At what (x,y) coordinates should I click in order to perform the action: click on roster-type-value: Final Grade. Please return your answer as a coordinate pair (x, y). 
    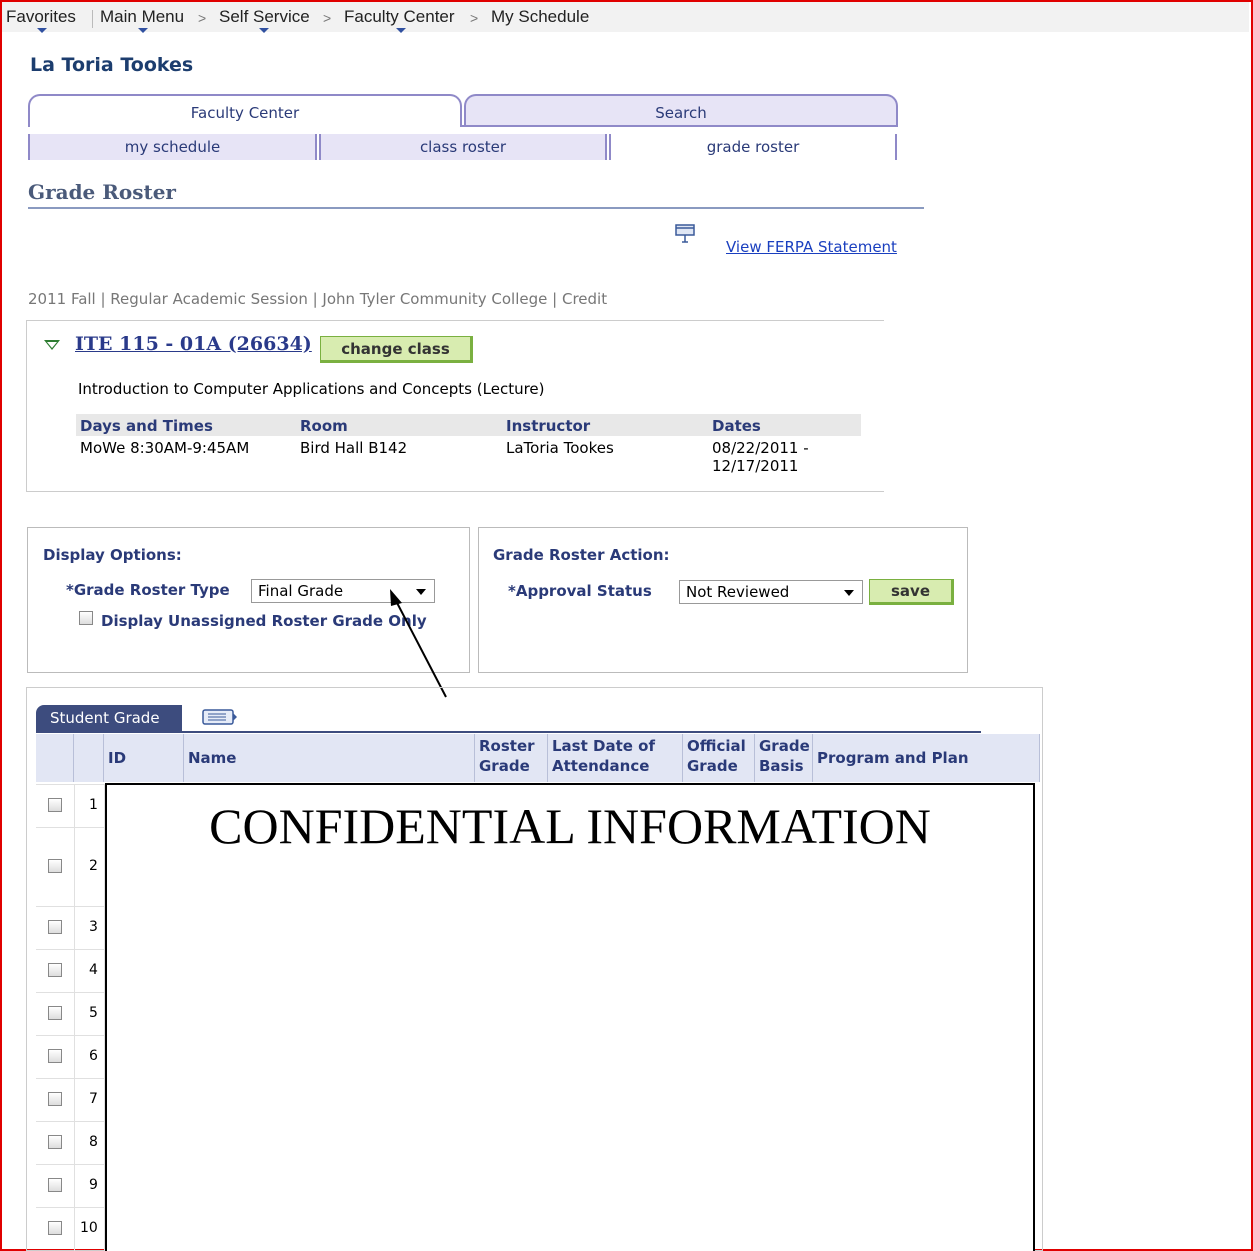
    Looking at the image, I should click on (301, 591).